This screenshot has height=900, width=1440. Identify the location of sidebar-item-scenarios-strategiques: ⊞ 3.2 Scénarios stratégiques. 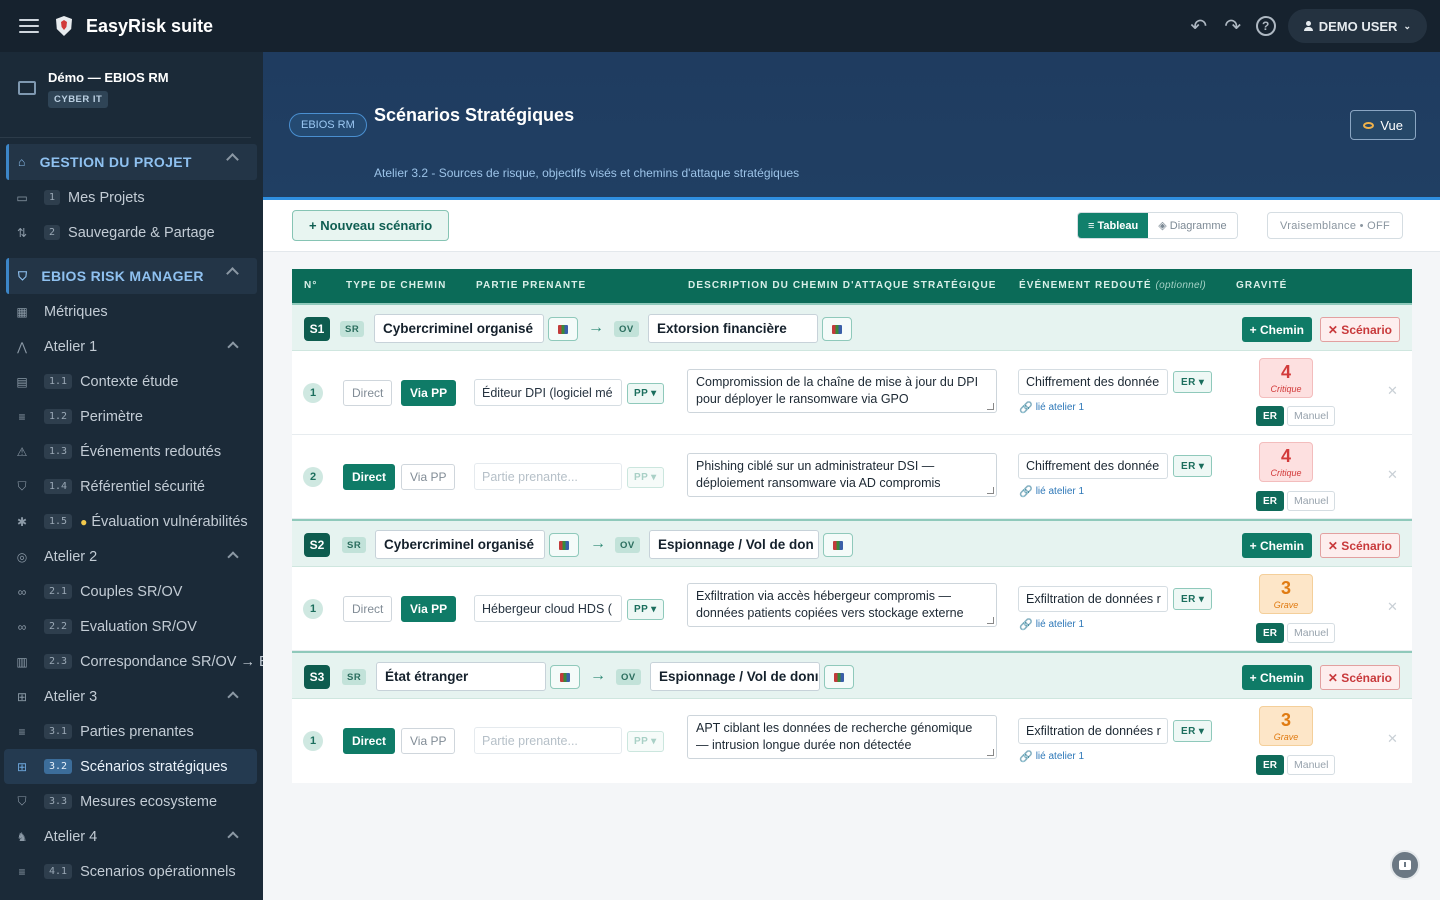
(130, 766).